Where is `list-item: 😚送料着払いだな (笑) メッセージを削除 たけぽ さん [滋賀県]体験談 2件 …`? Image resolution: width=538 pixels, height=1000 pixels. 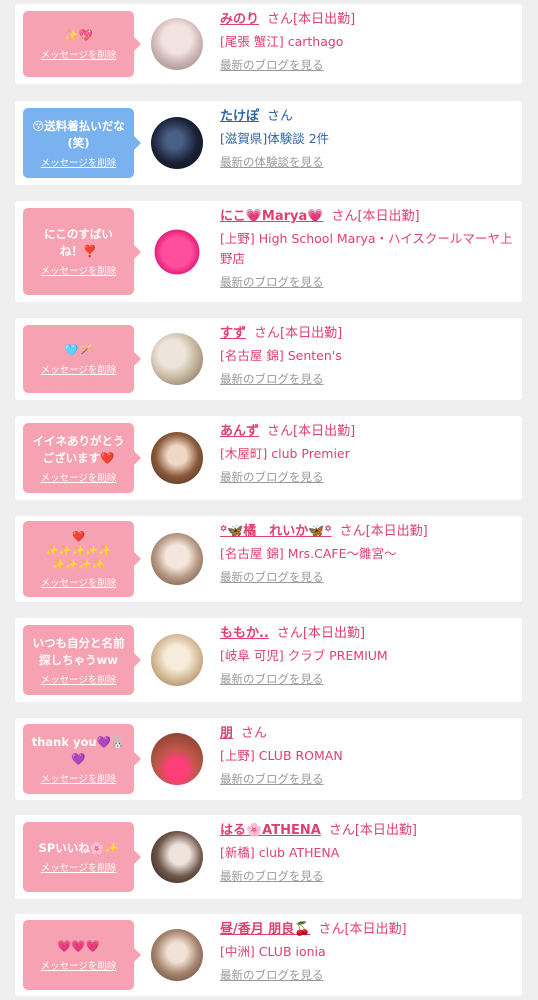
list-item: 😚送料着払いだな (笑) メッセージを削除 たけぽ さん [滋賀県]体験談 2件 … is located at coordinates (268, 143).